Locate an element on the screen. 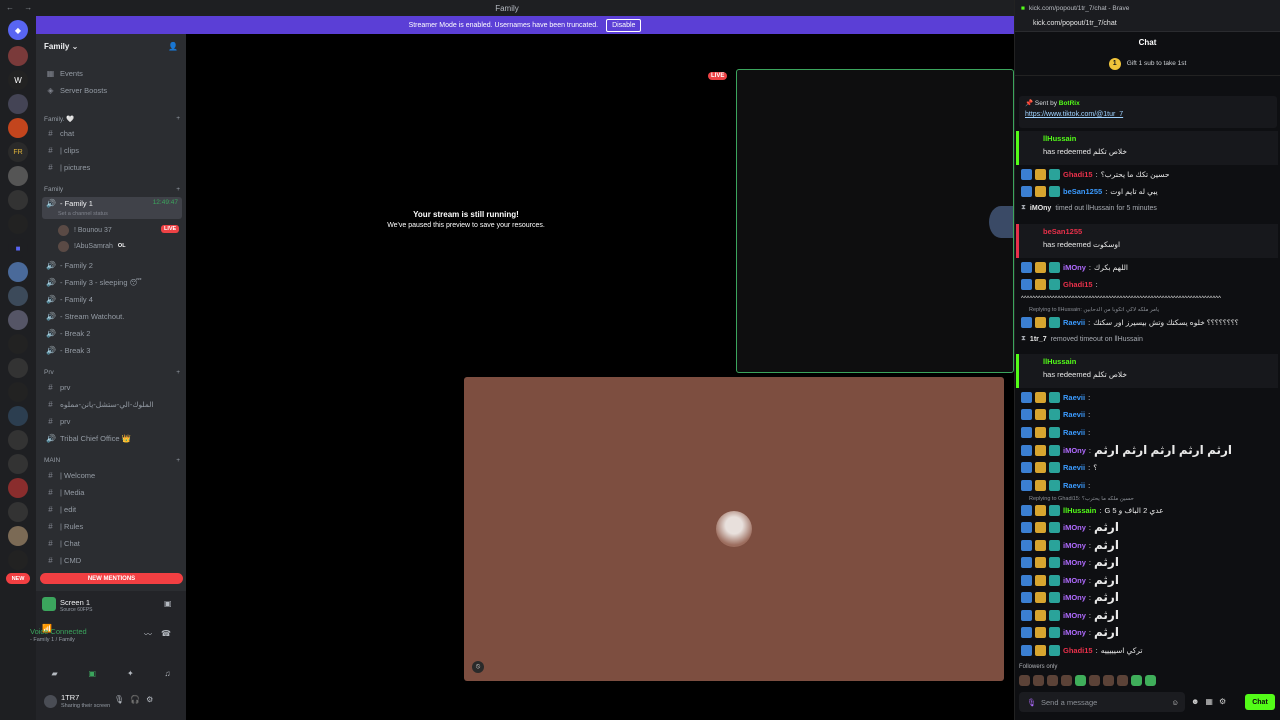 The width and height of the screenshot is (1280, 720). discord-home-icon: ◆ is located at coordinates (18, 30).